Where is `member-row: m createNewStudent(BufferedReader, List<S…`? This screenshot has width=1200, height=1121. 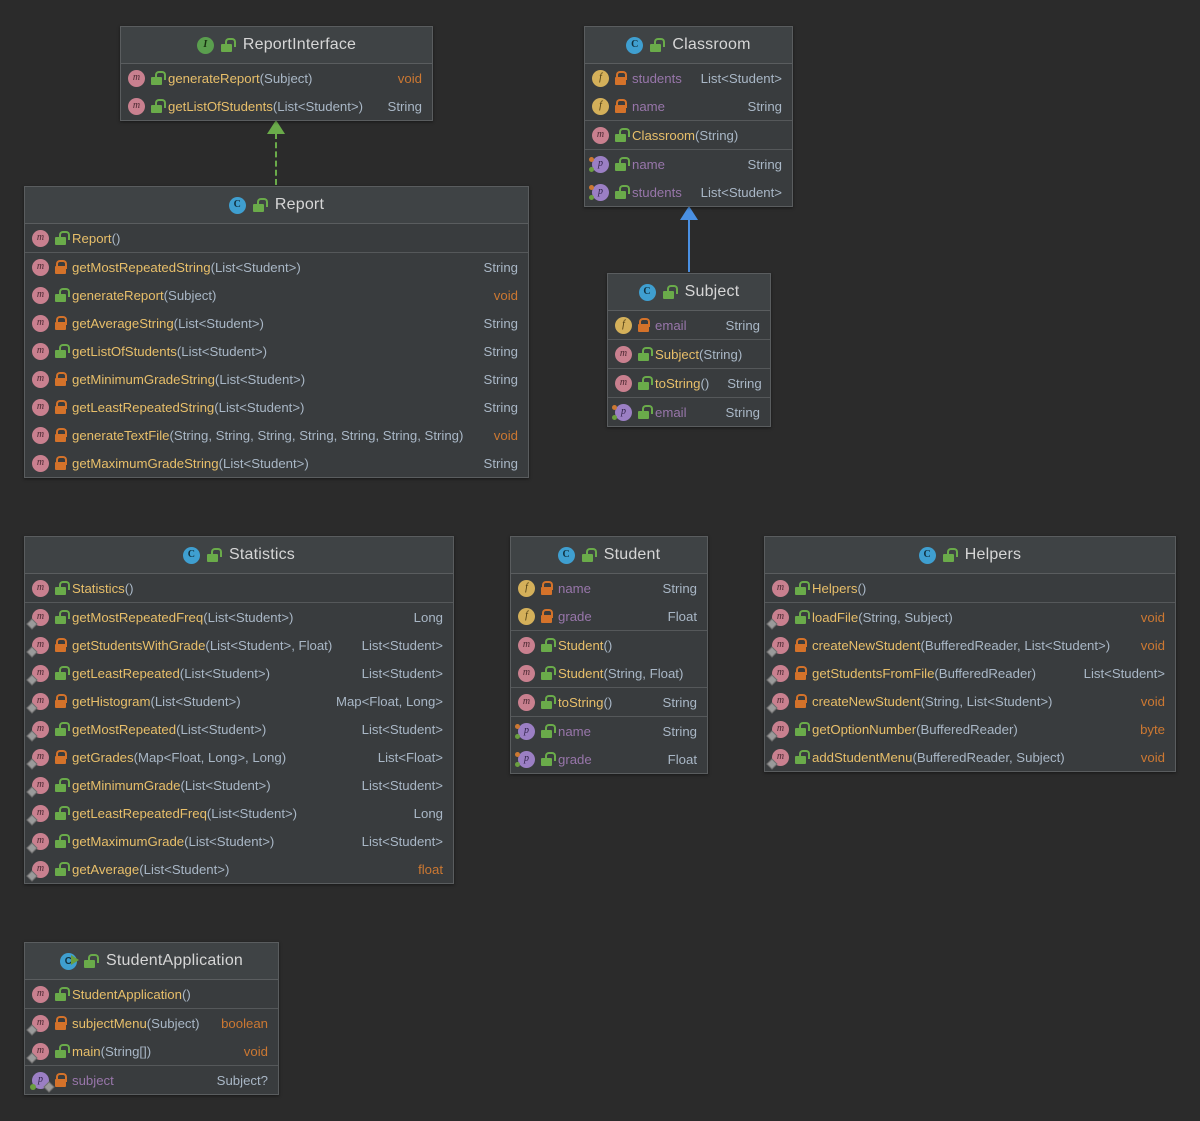
member-row: m createNewStudent(BufferedReader, List<S… is located at coordinates (970, 645).